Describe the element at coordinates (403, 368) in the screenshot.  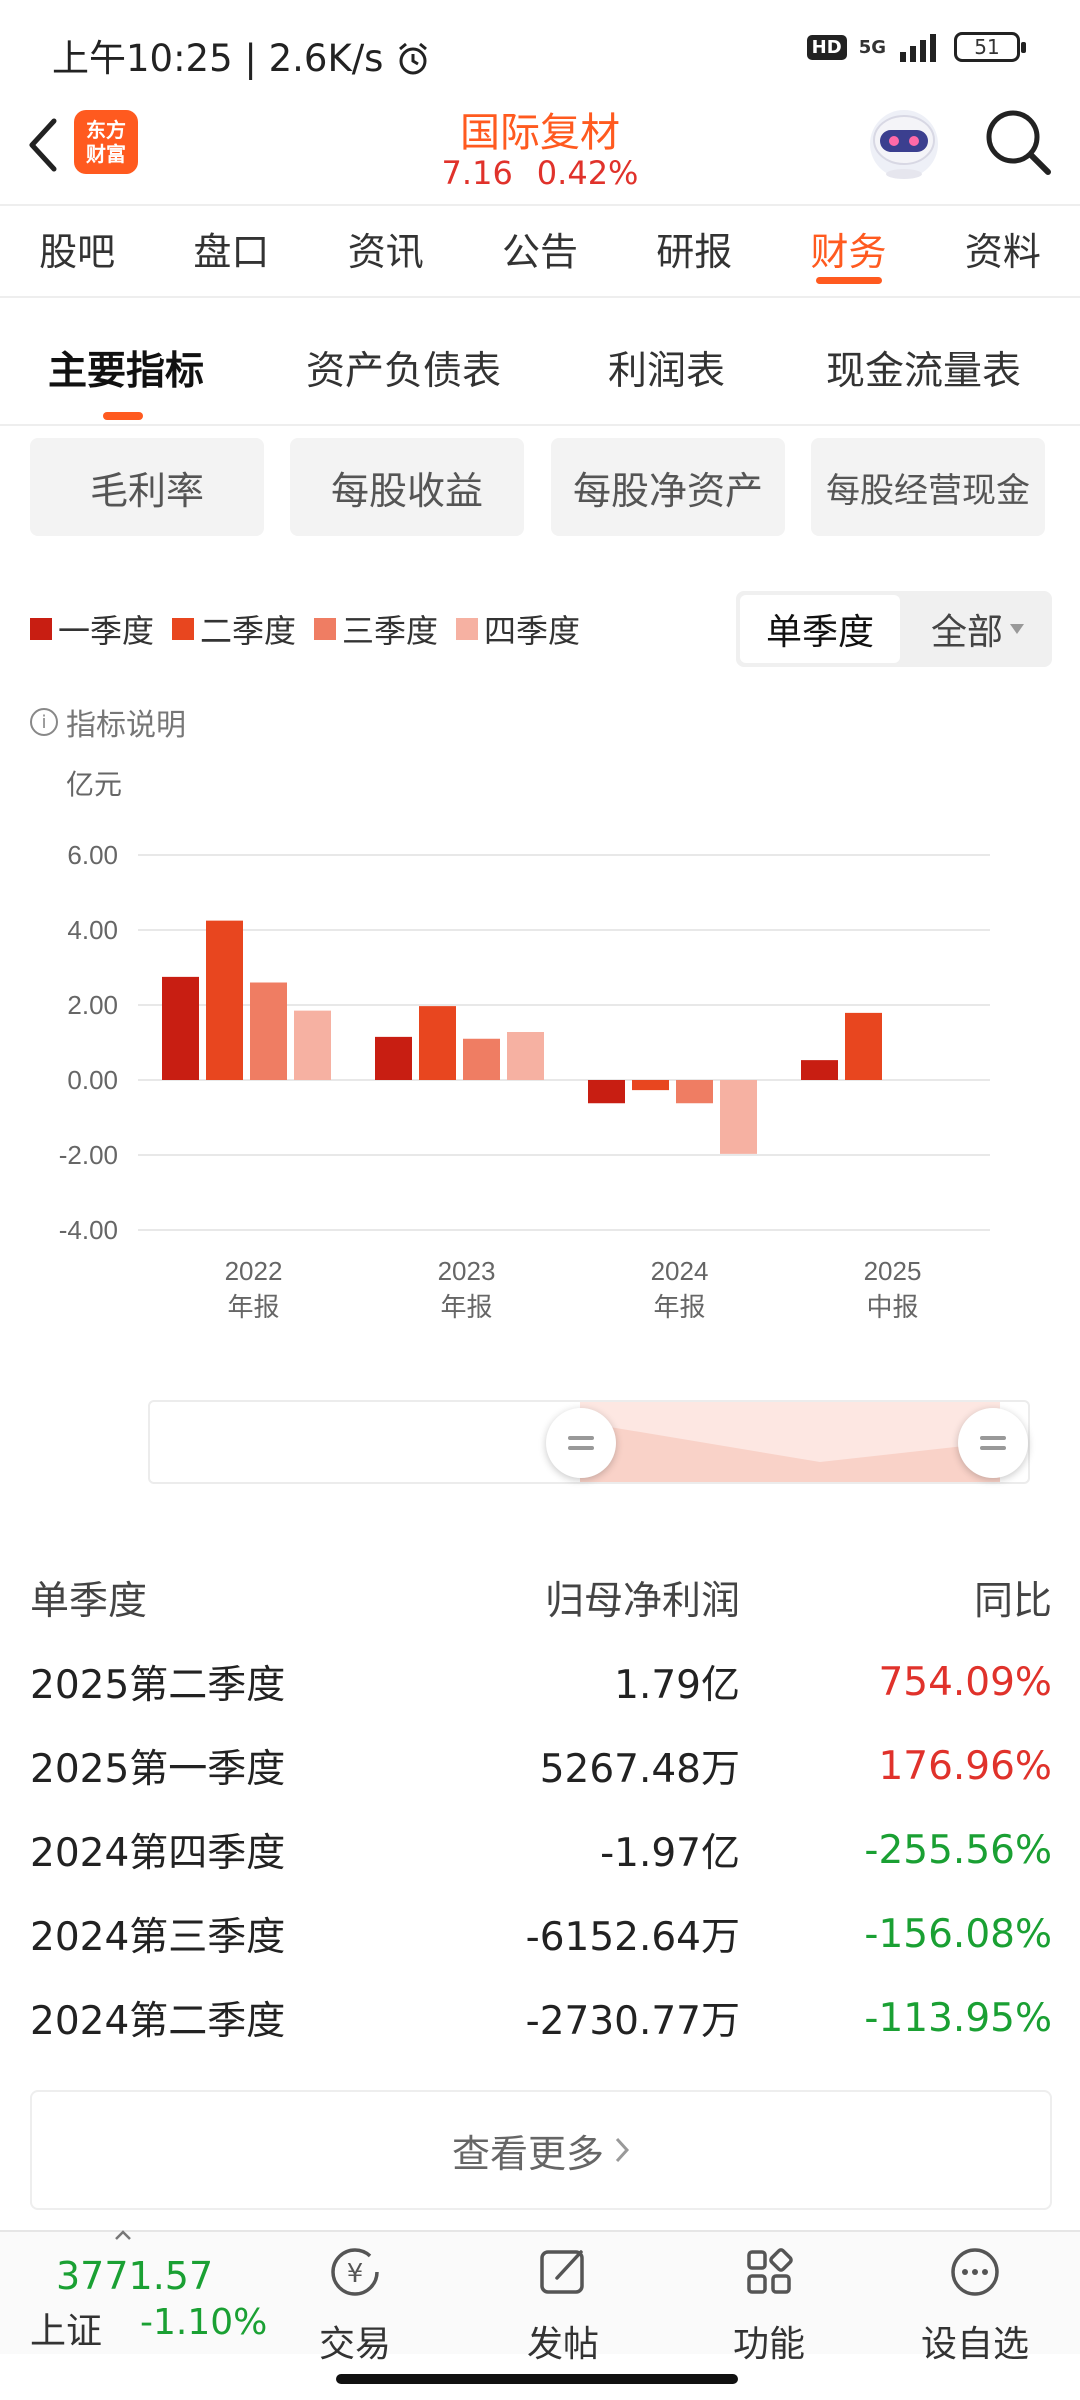
I see `subtab-balance-sheet: 资产负债表` at that location.